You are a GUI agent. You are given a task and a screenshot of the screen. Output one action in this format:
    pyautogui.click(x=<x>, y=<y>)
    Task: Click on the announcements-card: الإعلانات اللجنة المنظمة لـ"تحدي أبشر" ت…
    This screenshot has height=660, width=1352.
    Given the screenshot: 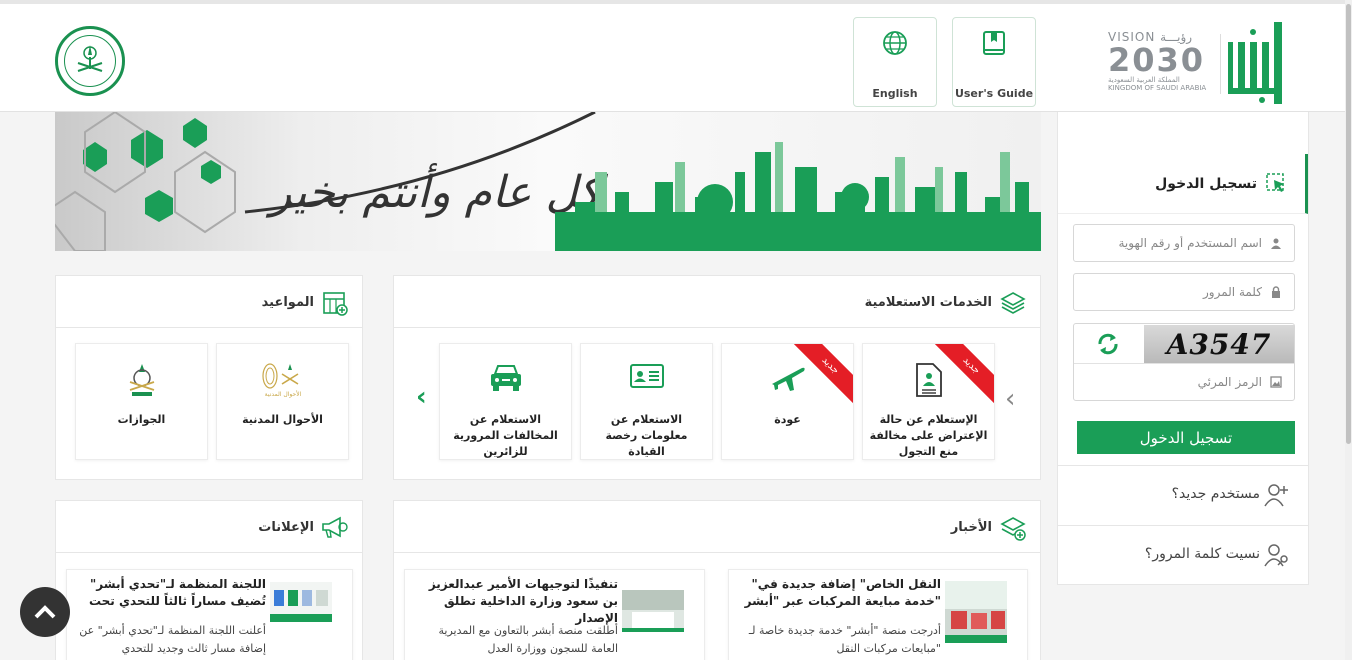 What is the action you would take?
    pyautogui.click(x=209, y=580)
    